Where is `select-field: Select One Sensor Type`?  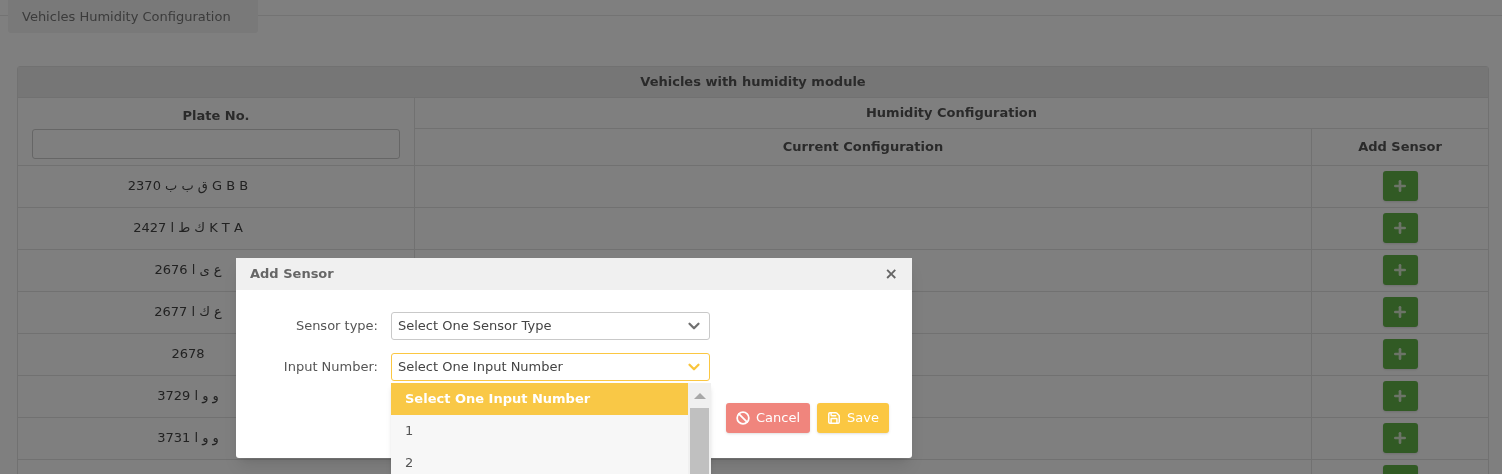
select-field: Select One Sensor Type is located at coordinates (550, 326).